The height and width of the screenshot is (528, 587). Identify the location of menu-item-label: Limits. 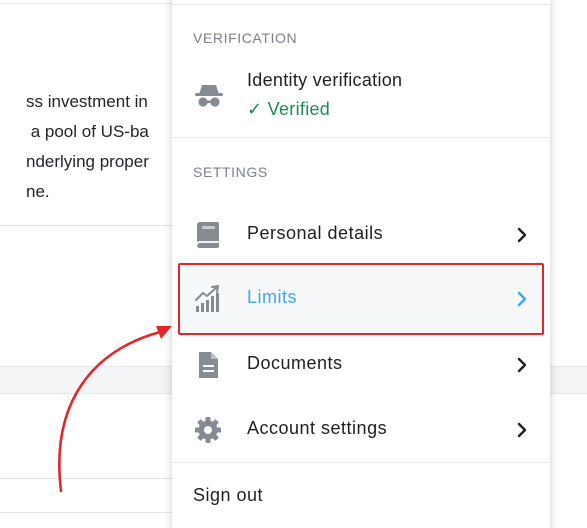
(272, 297).